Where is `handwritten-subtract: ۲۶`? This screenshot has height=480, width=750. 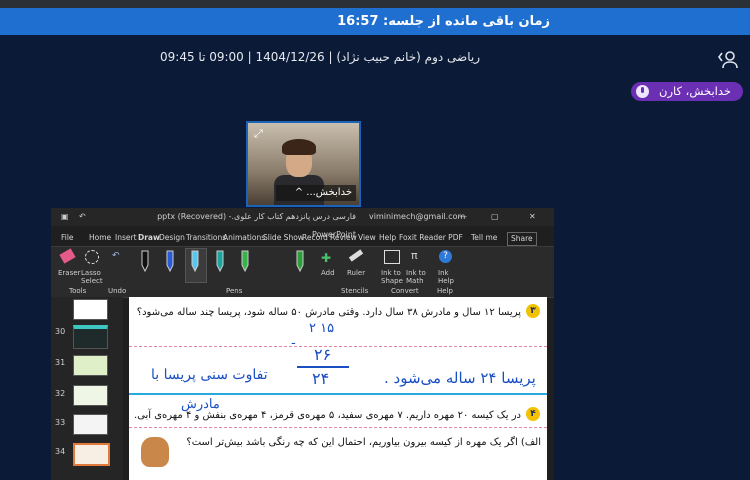 handwritten-subtract: ۲۶ is located at coordinates (323, 354).